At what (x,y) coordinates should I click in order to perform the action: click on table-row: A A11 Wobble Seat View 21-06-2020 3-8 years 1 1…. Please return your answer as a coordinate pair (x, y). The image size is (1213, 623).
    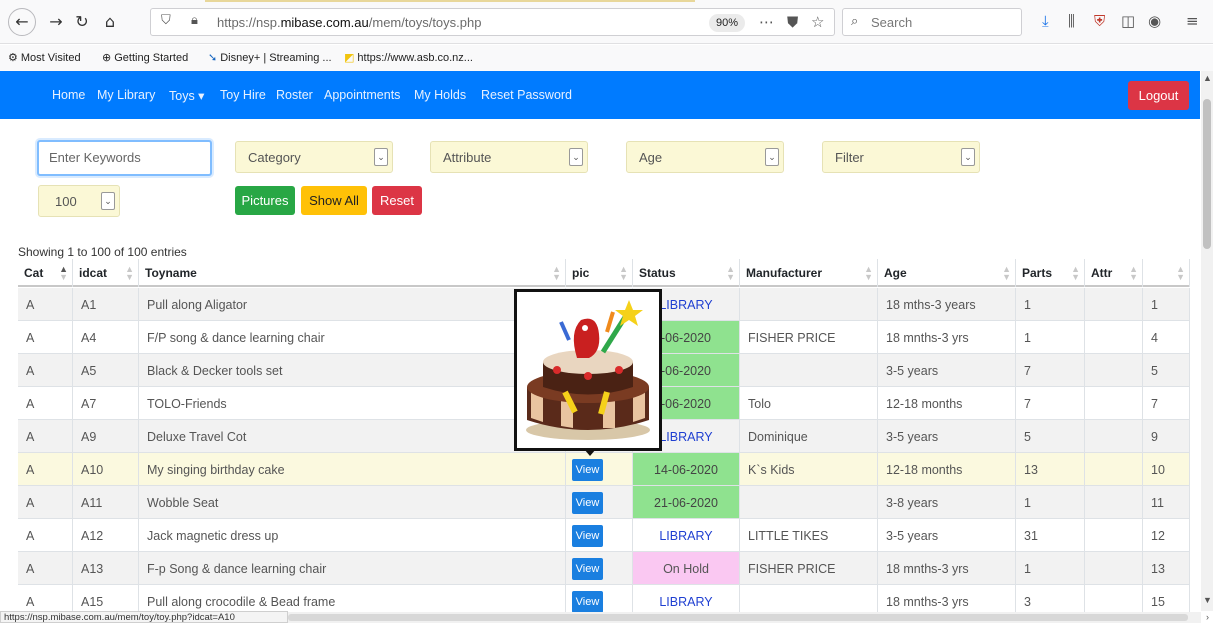
    Looking at the image, I should click on (604, 502).